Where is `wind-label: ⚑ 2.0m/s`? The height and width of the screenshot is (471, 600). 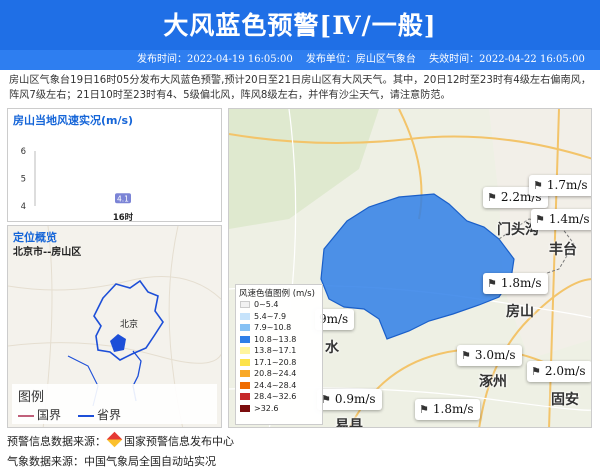
wind-label: ⚑ 2.0m/s is located at coordinates (559, 371).